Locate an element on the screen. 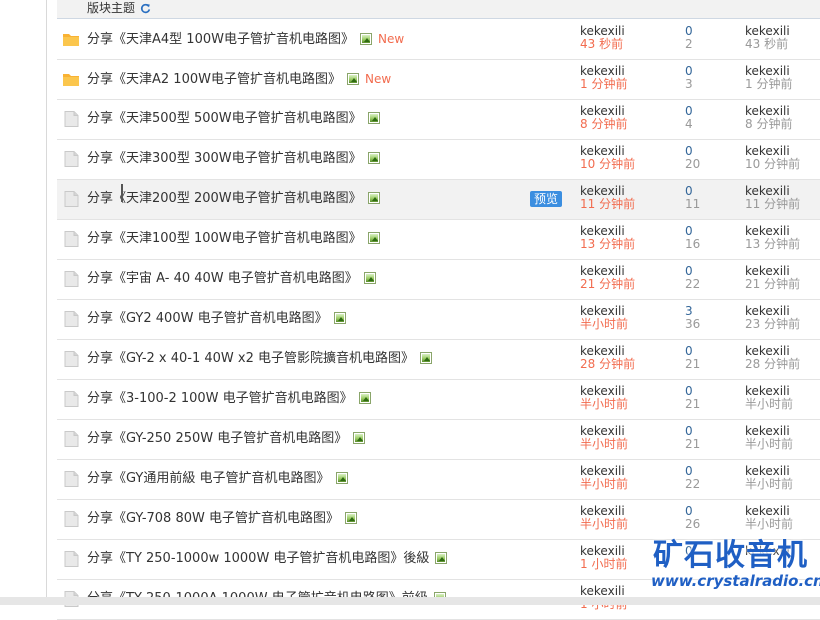 Image resolution: width=820 pixels, height=620 pixels. section-title: 版块主题 is located at coordinates (111, 8).